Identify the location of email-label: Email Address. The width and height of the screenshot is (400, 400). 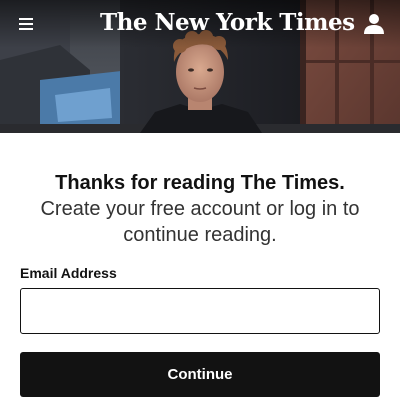
(68, 273).